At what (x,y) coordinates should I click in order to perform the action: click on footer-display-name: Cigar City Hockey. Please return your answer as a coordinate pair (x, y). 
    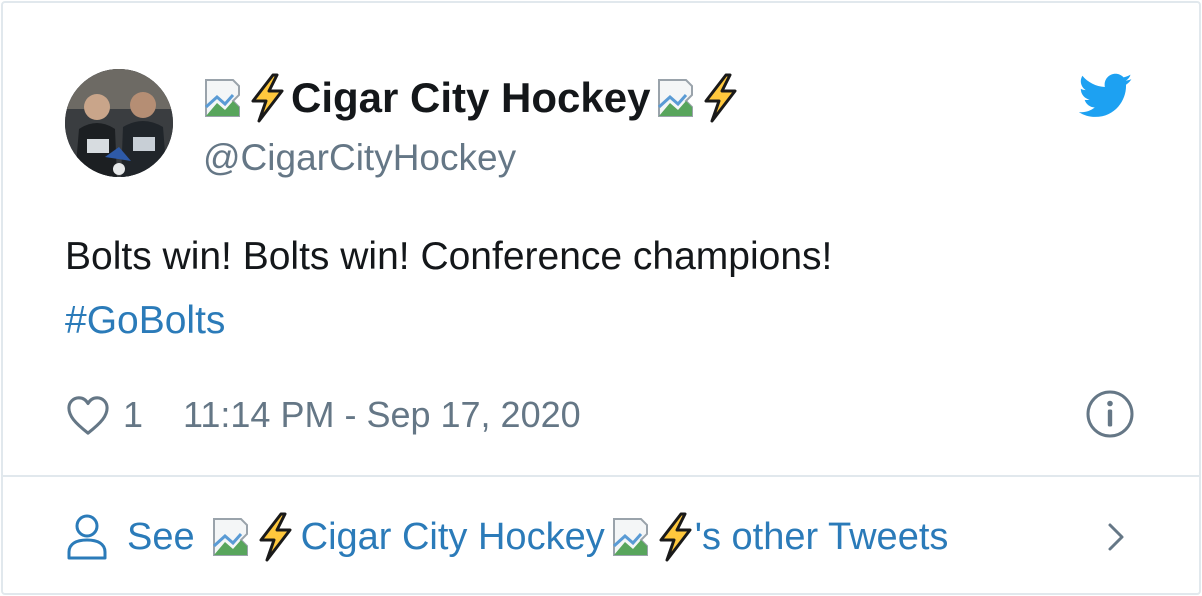
    Looking at the image, I should click on (452, 536).